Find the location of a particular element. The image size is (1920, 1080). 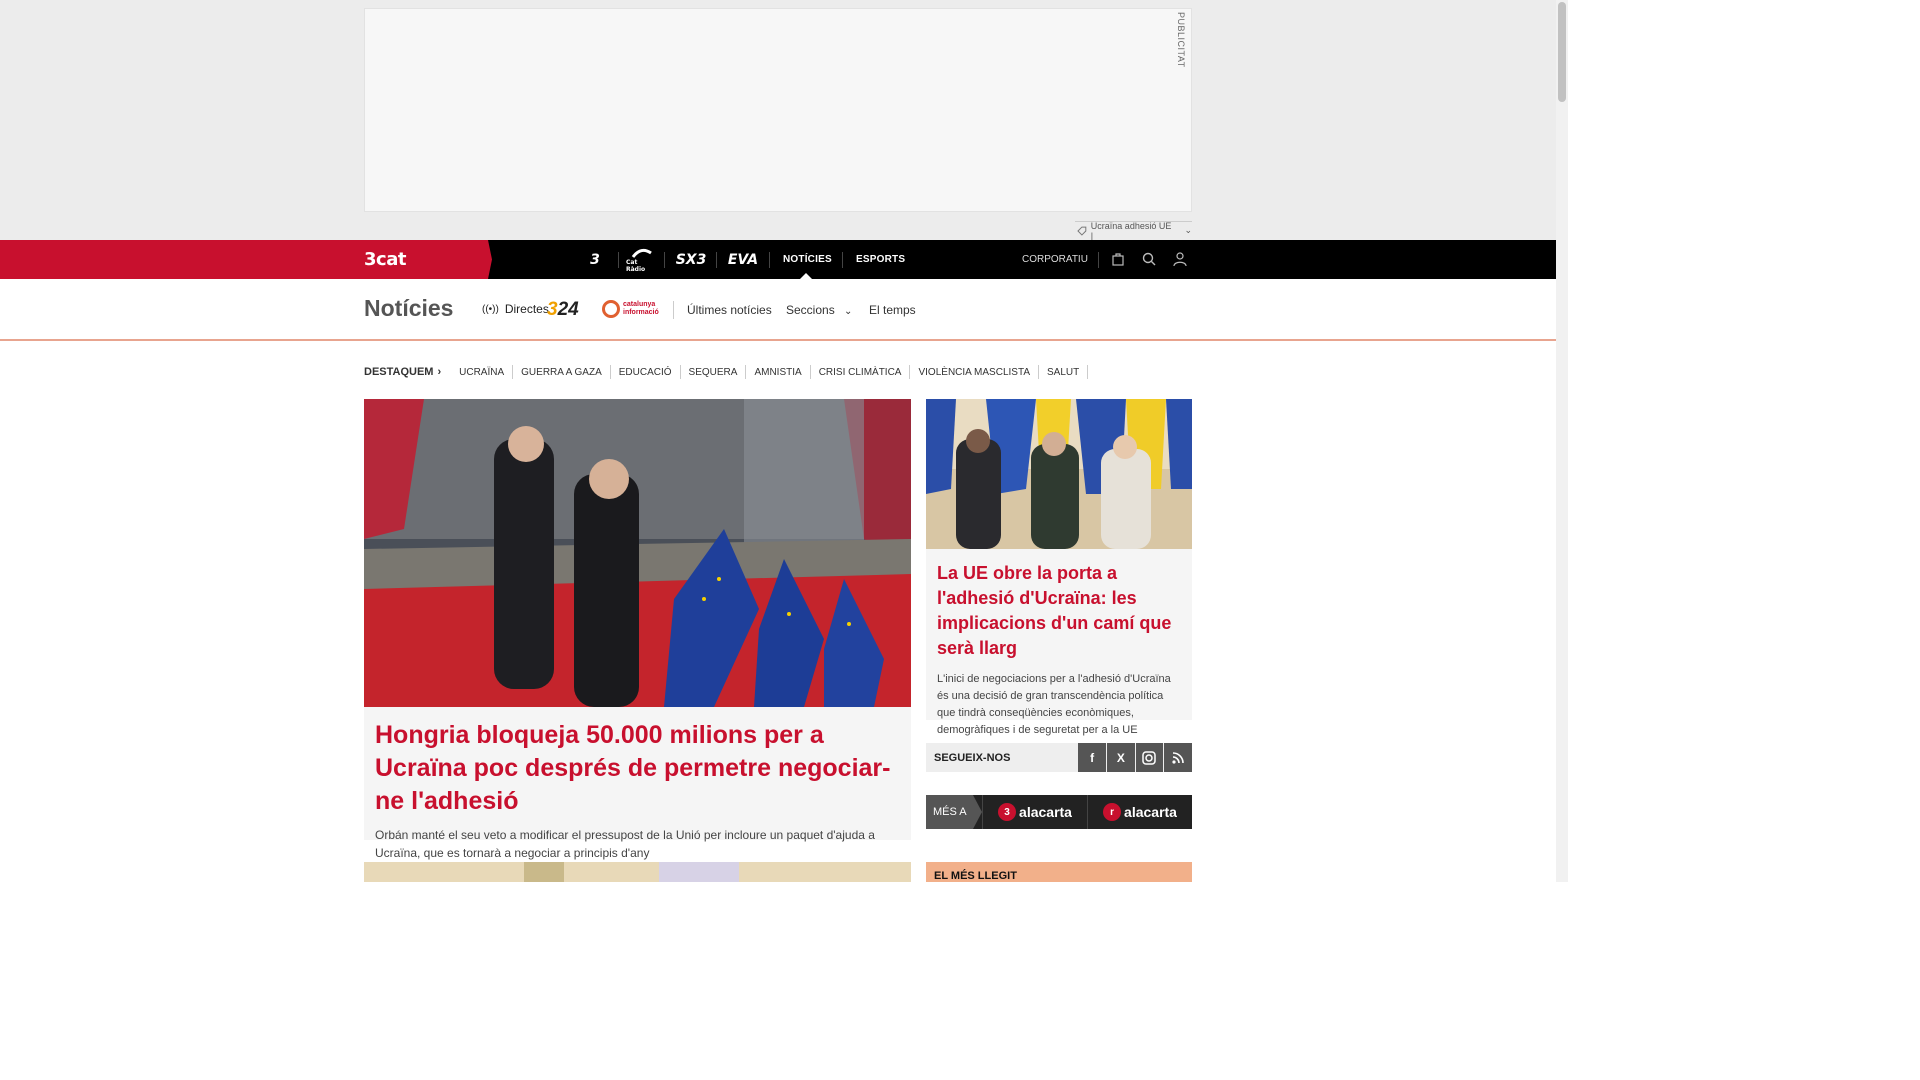

next-article-image is located at coordinates (637, 872).